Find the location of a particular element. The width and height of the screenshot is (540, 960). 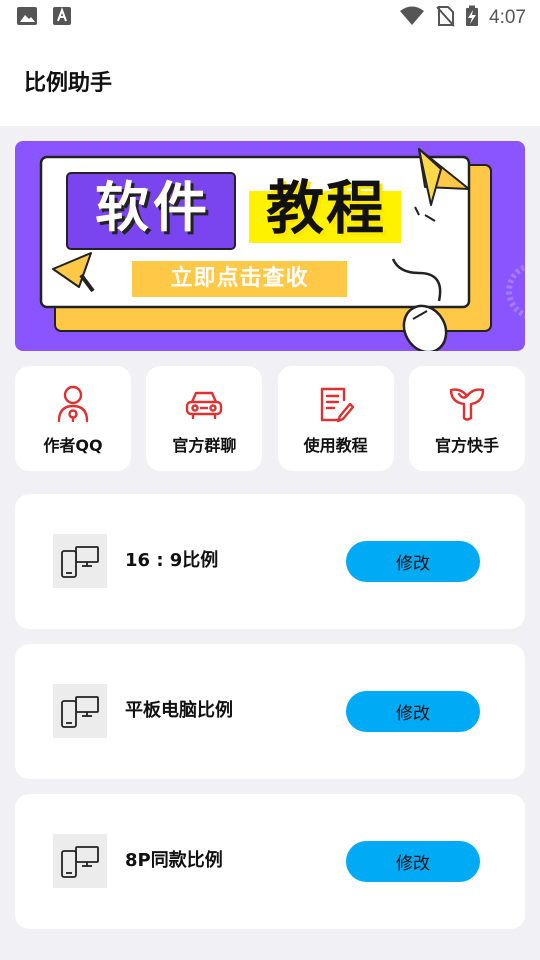

ratio-label: 平板电脑比例 is located at coordinates (179, 710).